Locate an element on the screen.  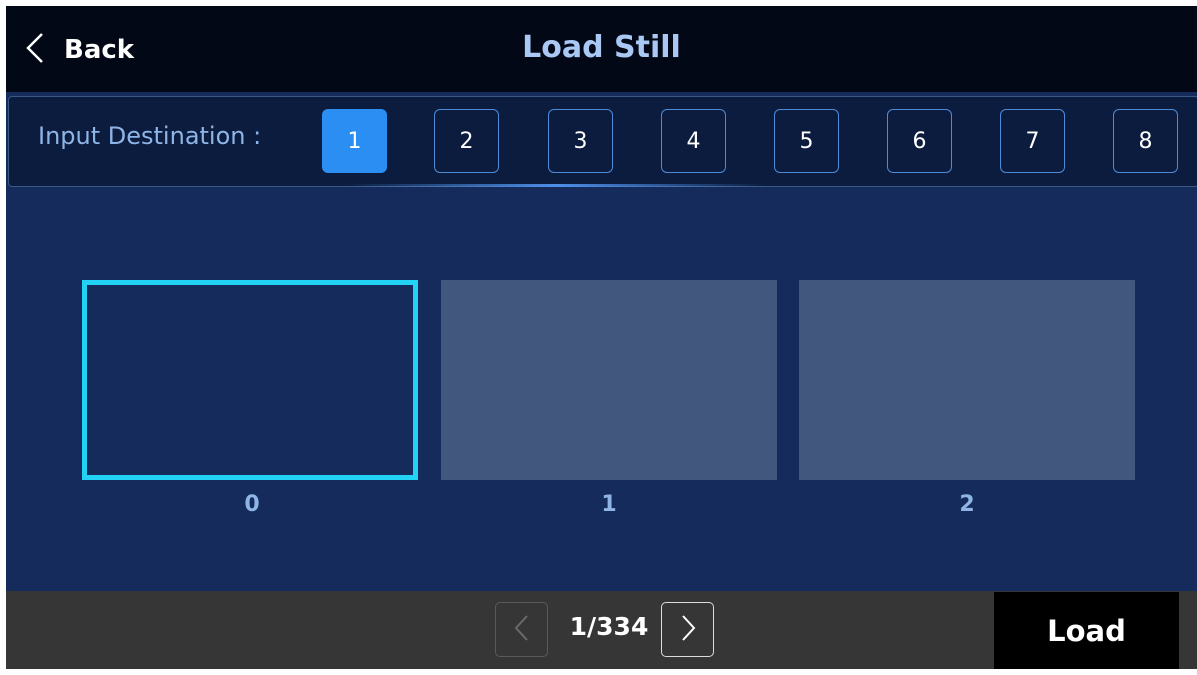
destination-button-1: 1 is located at coordinates (354, 141).